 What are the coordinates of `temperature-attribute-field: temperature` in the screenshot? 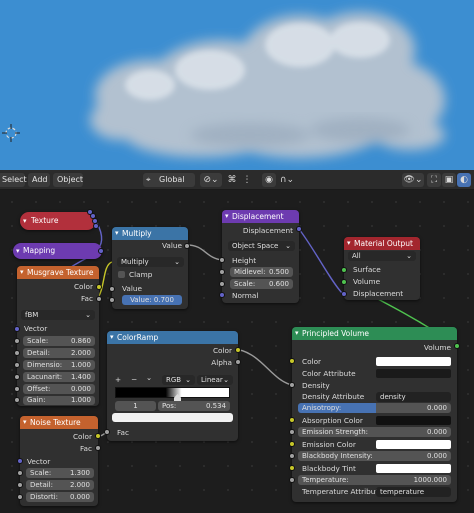 It's located at (413, 492).